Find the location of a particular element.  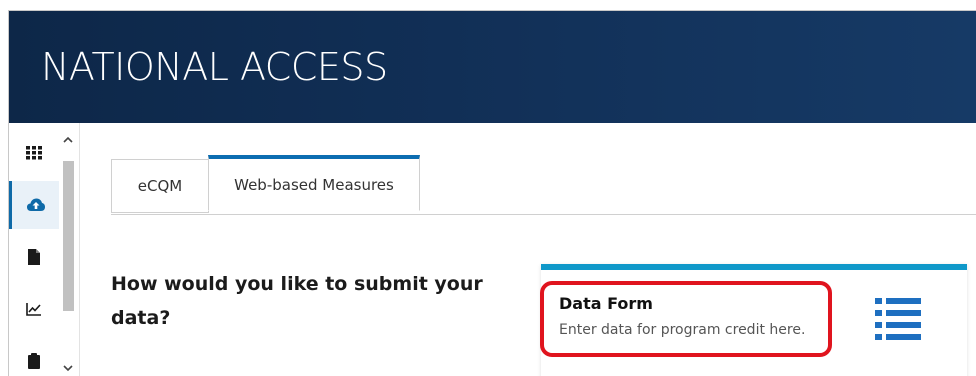

file-icon is located at coordinates (34, 257).